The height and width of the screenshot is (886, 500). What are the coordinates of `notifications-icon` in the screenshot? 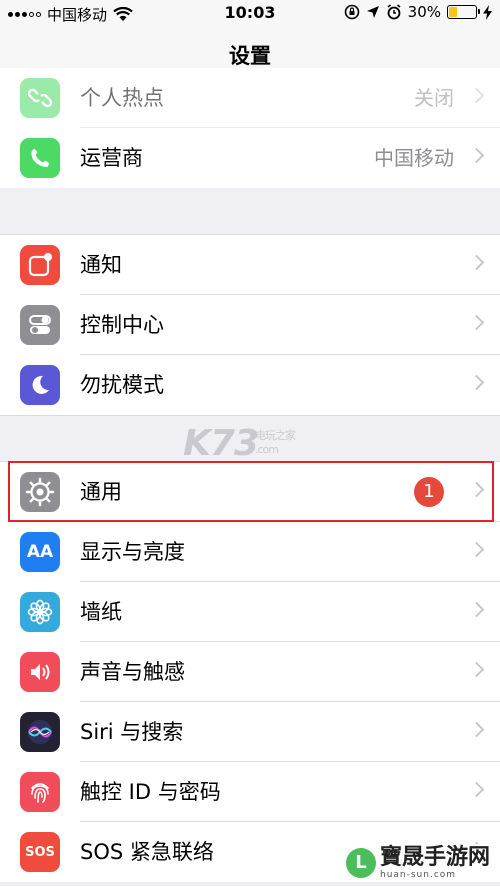 It's located at (40, 265).